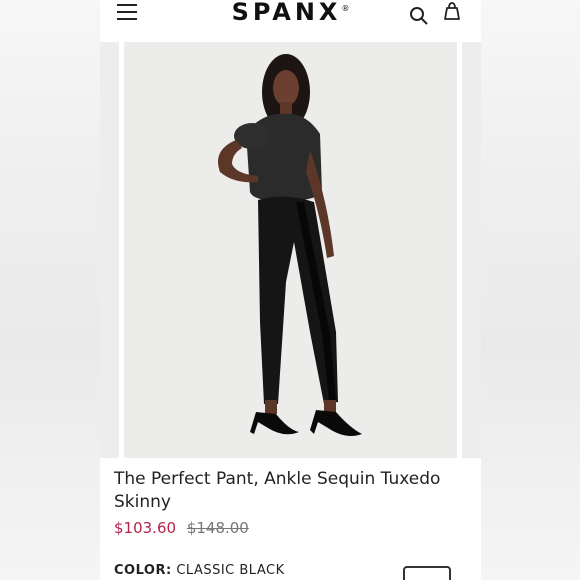  Describe the element at coordinates (345, 8) in the screenshot. I see `logo-registered-mark: ®` at that location.